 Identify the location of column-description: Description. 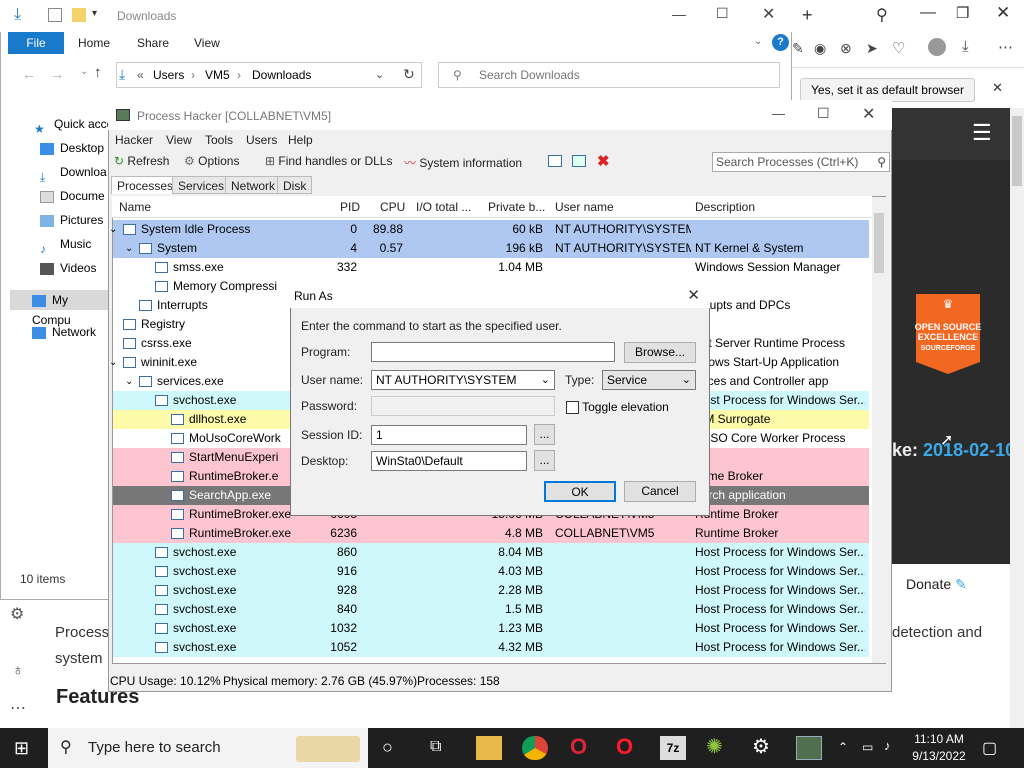
(725, 207).